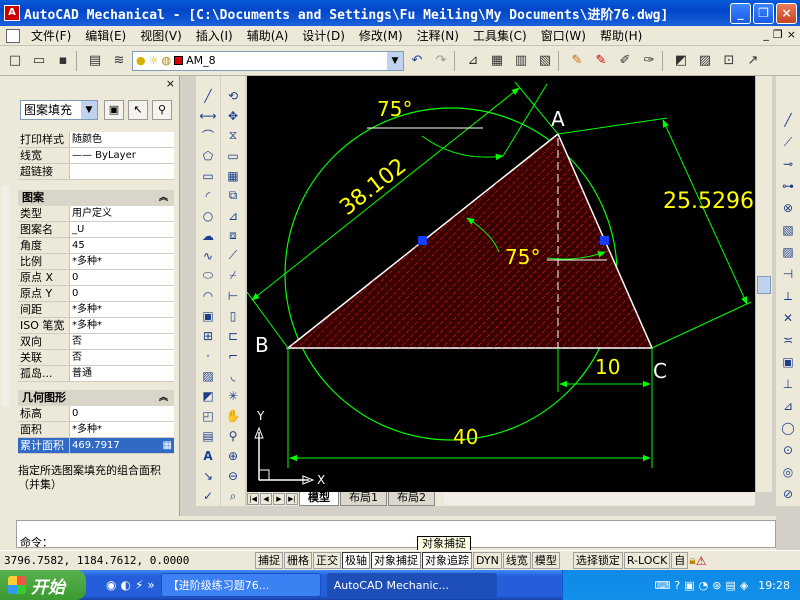 The height and width of the screenshot is (600, 800). What do you see at coordinates (660, 371) in the screenshot?
I see `vertex-c: C` at bounding box center [660, 371].